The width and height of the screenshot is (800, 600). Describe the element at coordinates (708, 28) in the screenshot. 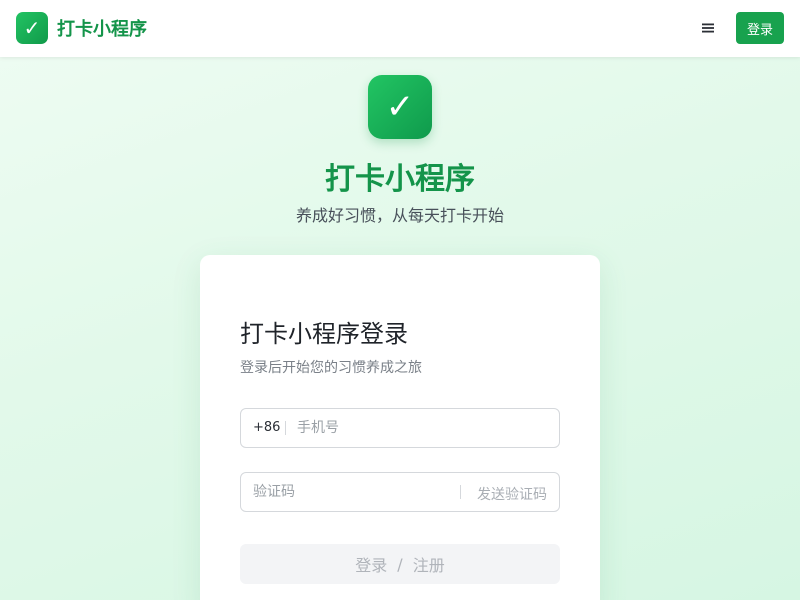

I see `menu-icon` at that location.